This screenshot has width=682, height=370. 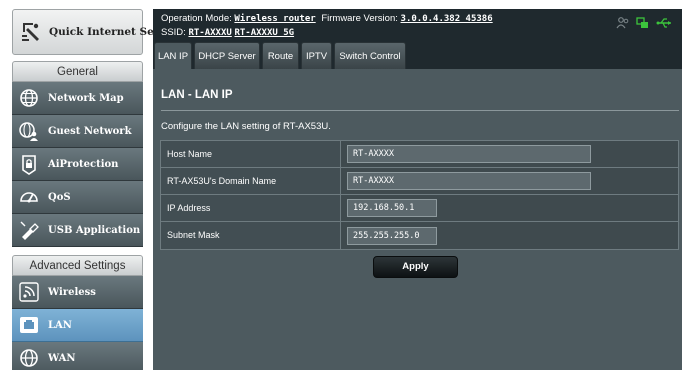 What do you see at coordinates (72, 292) in the screenshot?
I see `sidebar-item-label: Wireless` at bounding box center [72, 292].